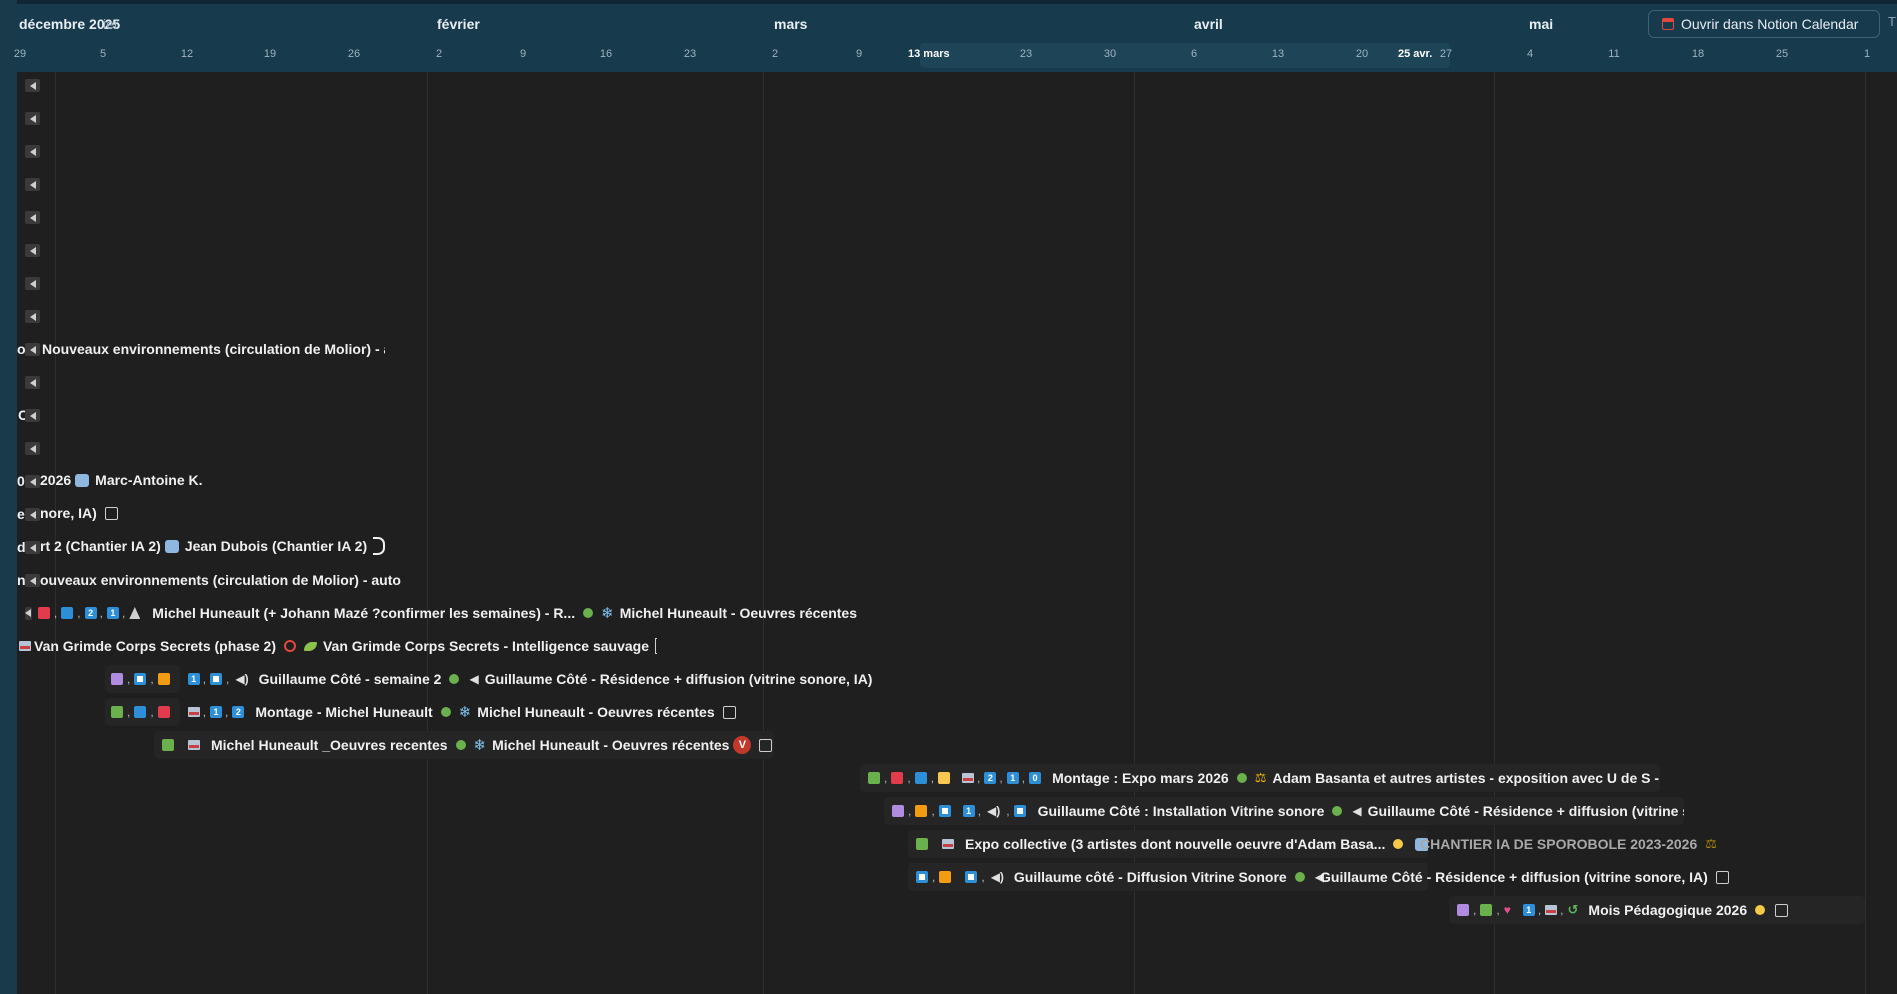 This screenshot has height=994, width=1897. What do you see at coordinates (1865, 533) in the screenshot?
I see `month-divider` at bounding box center [1865, 533].